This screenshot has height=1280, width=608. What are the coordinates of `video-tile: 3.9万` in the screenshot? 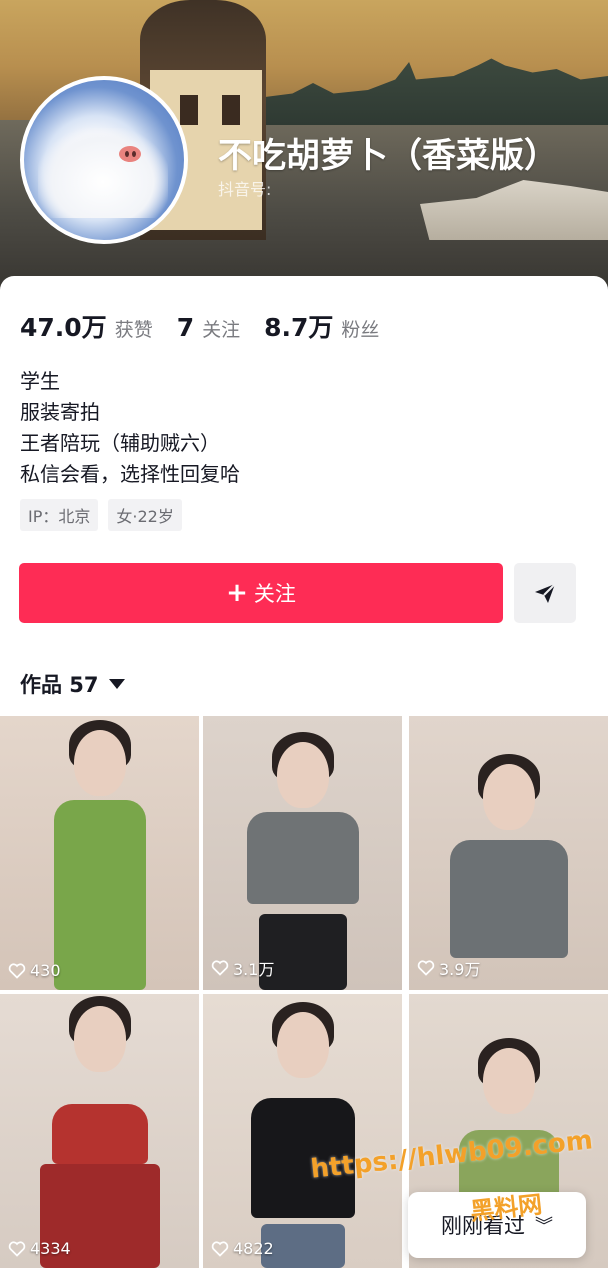 It's located at (508, 853).